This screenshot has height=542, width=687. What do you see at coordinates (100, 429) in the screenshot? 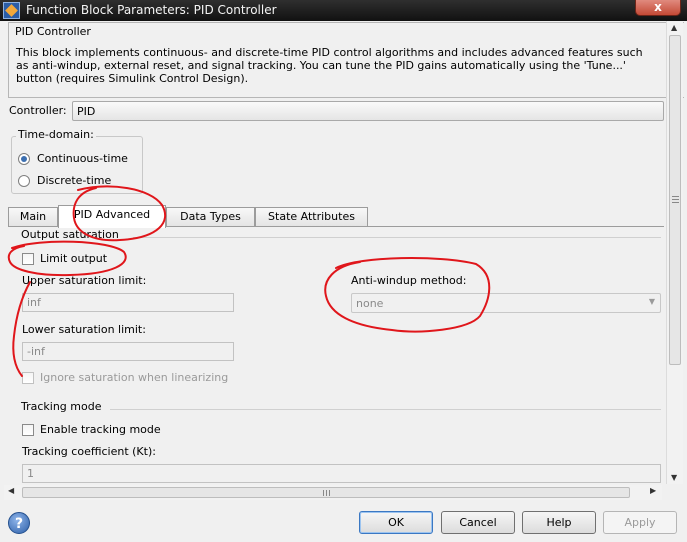
I see `enable-tracking-label: Enable tracking mode` at bounding box center [100, 429].